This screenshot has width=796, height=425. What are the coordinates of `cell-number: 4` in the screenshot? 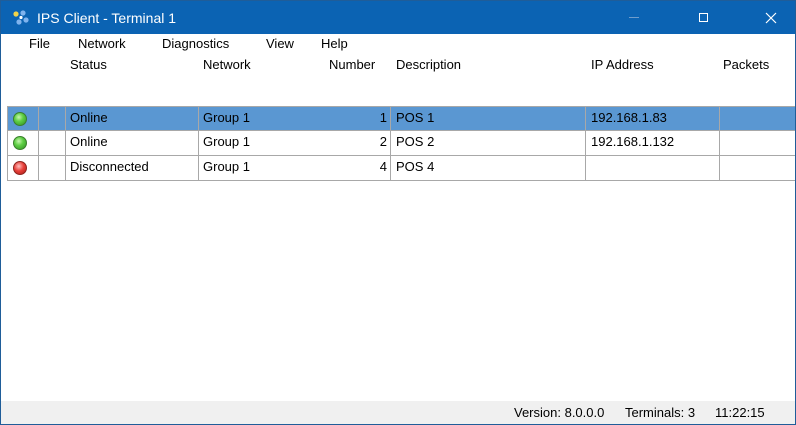 It's located at (383, 166).